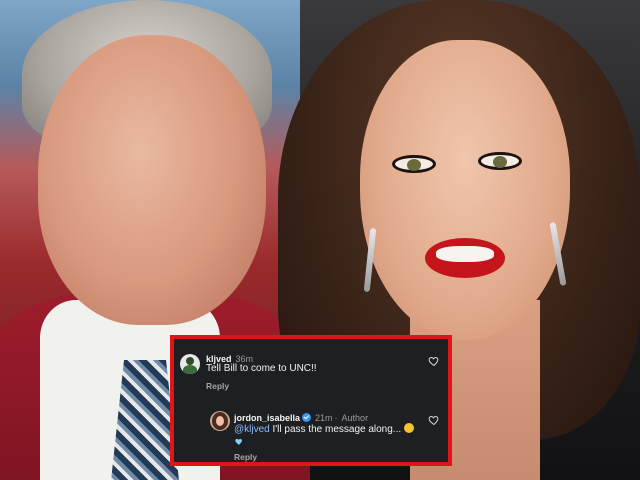 The image size is (640, 480). What do you see at coordinates (414, 164) in the screenshot?
I see `woman-left-eye` at bounding box center [414, 164].